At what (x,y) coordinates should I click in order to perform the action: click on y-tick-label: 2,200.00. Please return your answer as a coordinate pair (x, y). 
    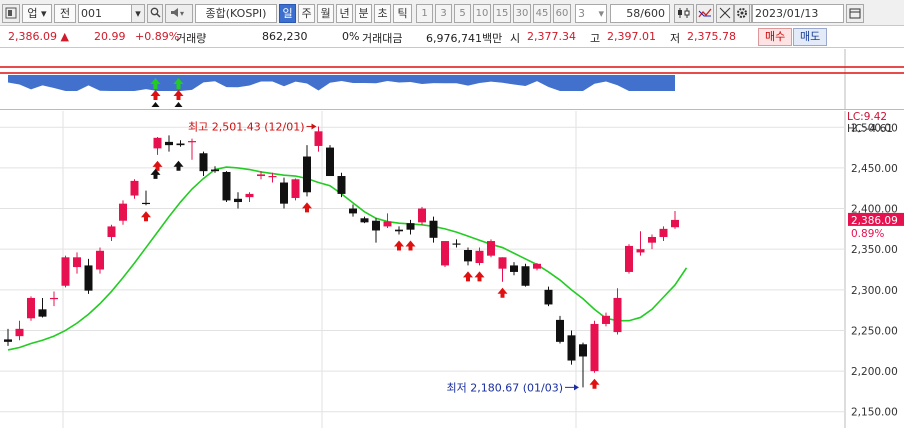
    Looking at the image, I should click on (874, 372).